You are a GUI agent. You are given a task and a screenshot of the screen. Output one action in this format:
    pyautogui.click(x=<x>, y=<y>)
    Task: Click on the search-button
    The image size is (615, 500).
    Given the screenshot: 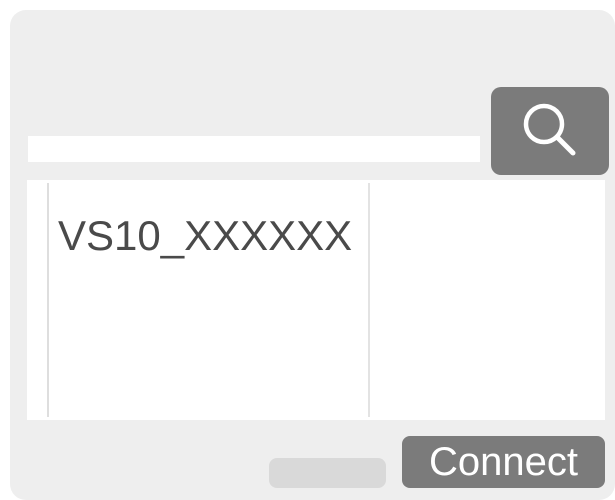 What is the action you would take?
    pyautogui.click(x=550, y=131)
    